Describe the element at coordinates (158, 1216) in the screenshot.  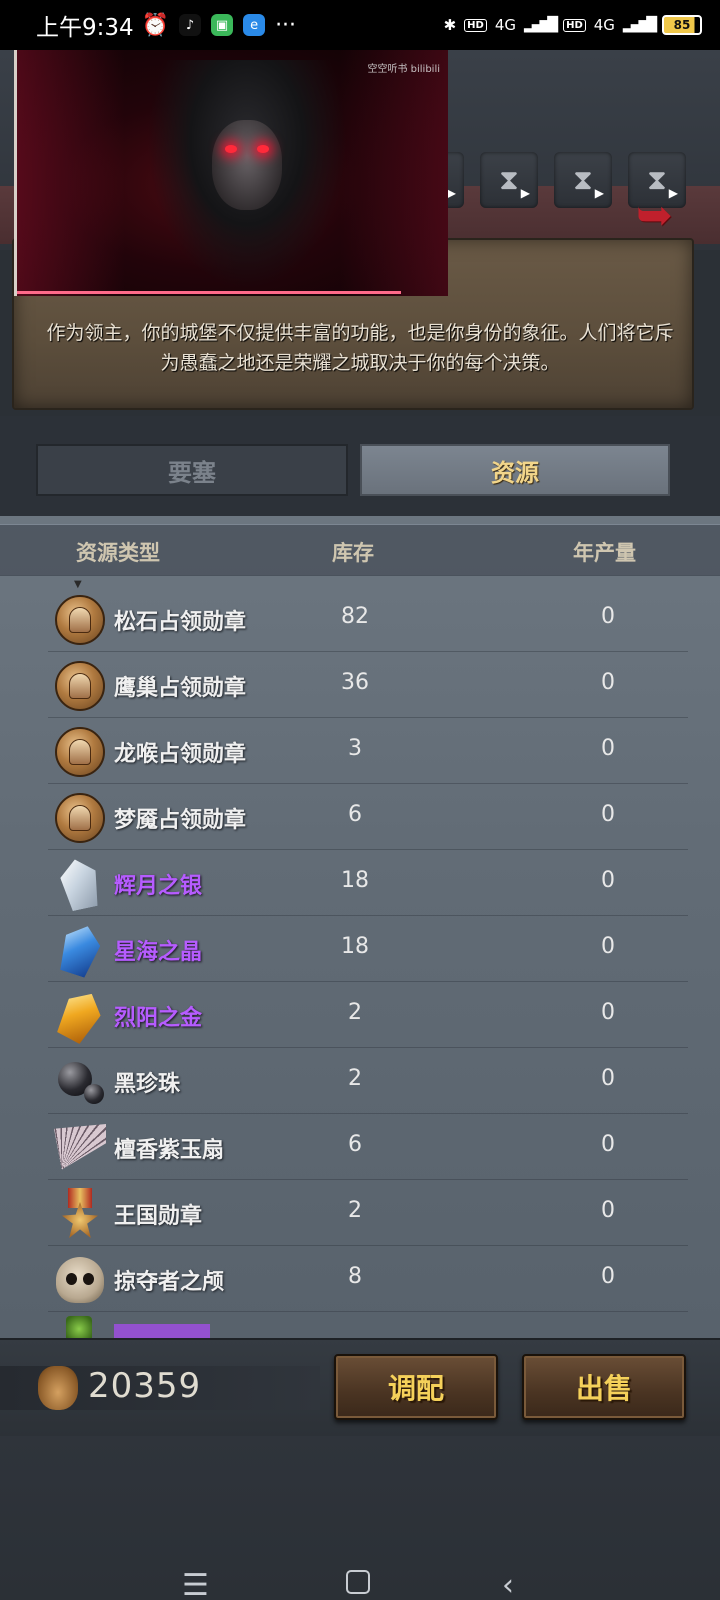
I see `resource-name: 王国勋章` at that location.